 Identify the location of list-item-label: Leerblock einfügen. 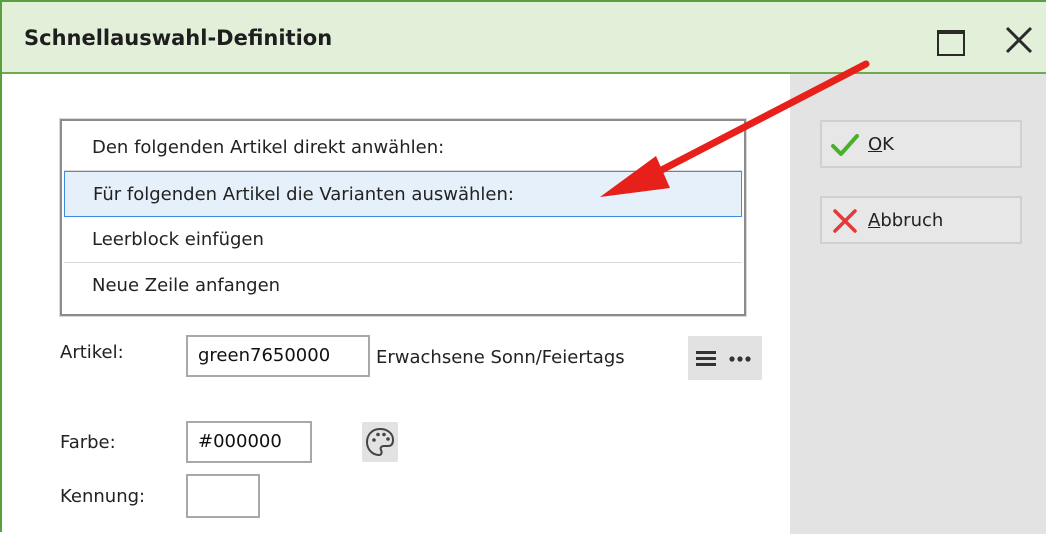
(178, 239).